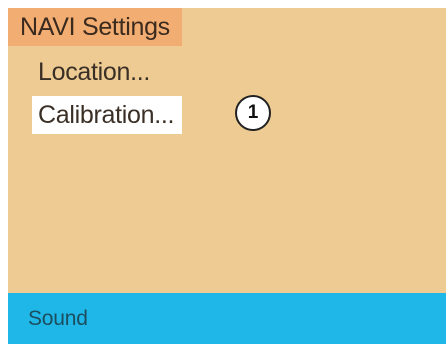  Describe the element at coordinates (253, 113) in the screenshot. I see `callout-marker: 1` at that location.